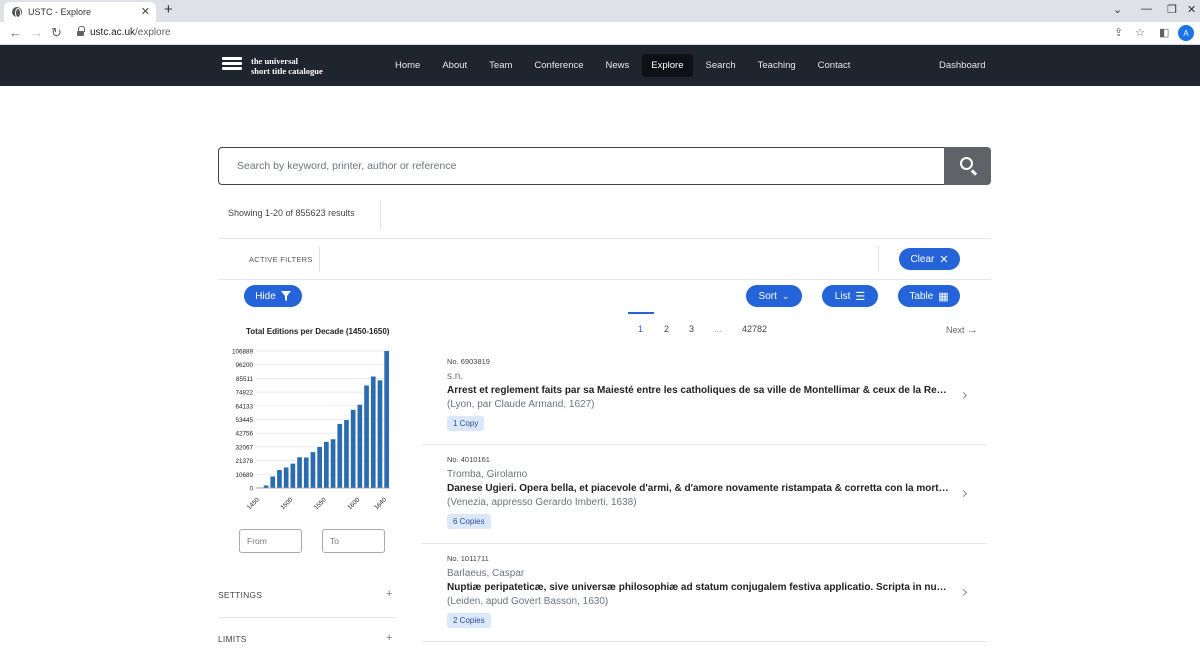 Image resolution: width=1200 pixels, height=649 pixels. I want to click on nav-about: About, so click(454, 65).